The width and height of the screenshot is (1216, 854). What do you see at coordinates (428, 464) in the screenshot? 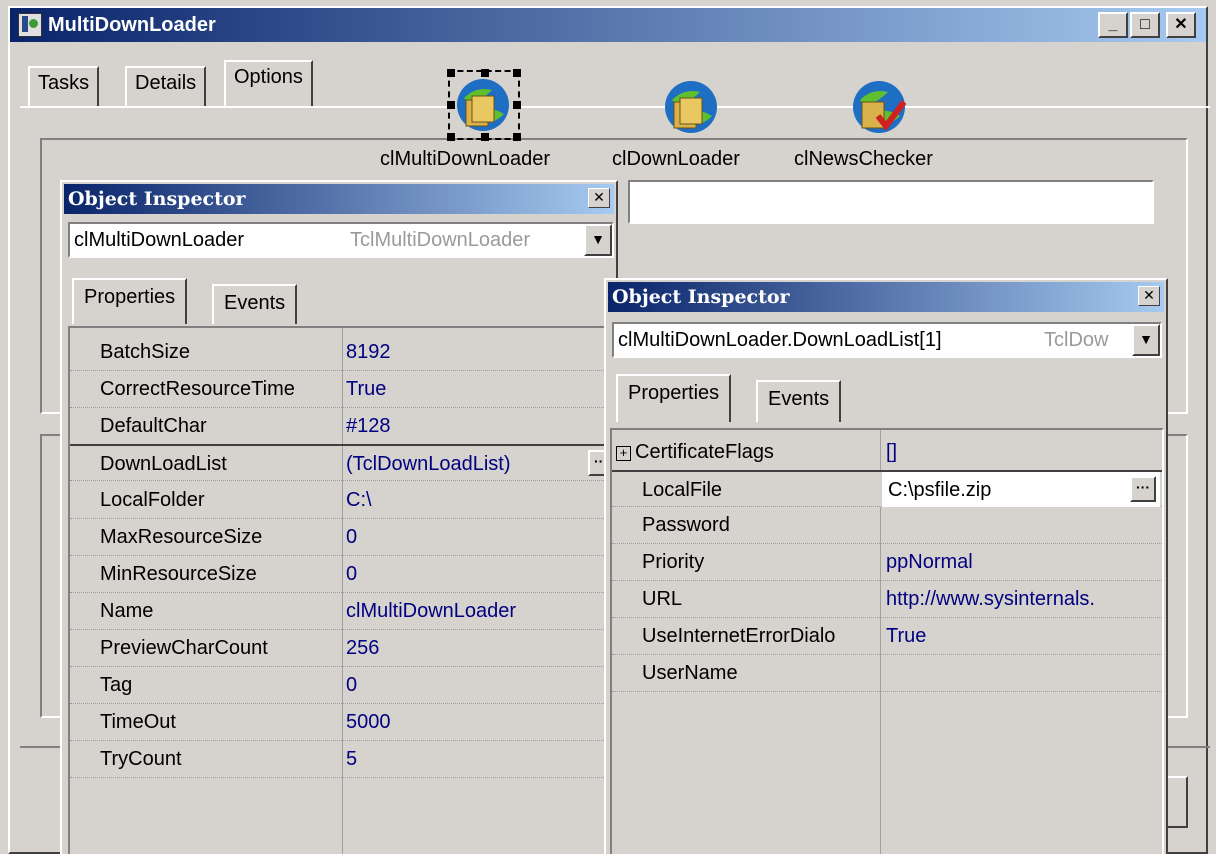
I see `property-value: (TclDownLoadList)` at bounding box center [428, 464].